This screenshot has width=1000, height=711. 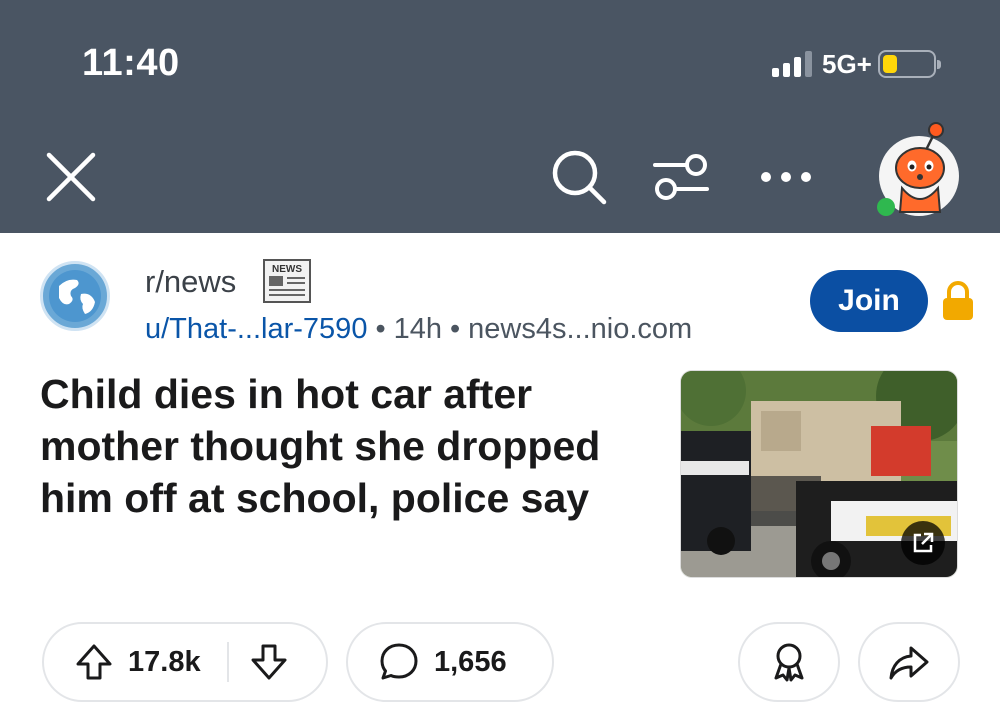 I want to click on community-avatar-globe-icon, so click(x=75, y=296).